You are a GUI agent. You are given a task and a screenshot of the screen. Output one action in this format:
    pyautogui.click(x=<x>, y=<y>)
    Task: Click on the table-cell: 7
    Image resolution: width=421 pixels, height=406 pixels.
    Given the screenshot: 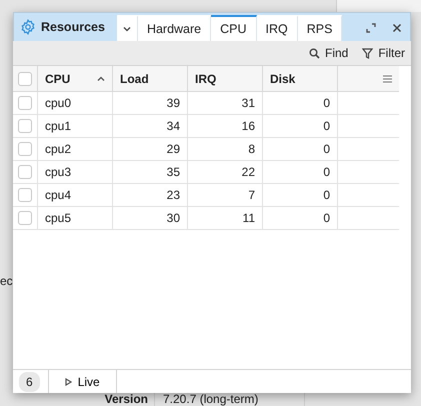 What is the action you would take?
    pyautogui.click(x=225, y=195)
    